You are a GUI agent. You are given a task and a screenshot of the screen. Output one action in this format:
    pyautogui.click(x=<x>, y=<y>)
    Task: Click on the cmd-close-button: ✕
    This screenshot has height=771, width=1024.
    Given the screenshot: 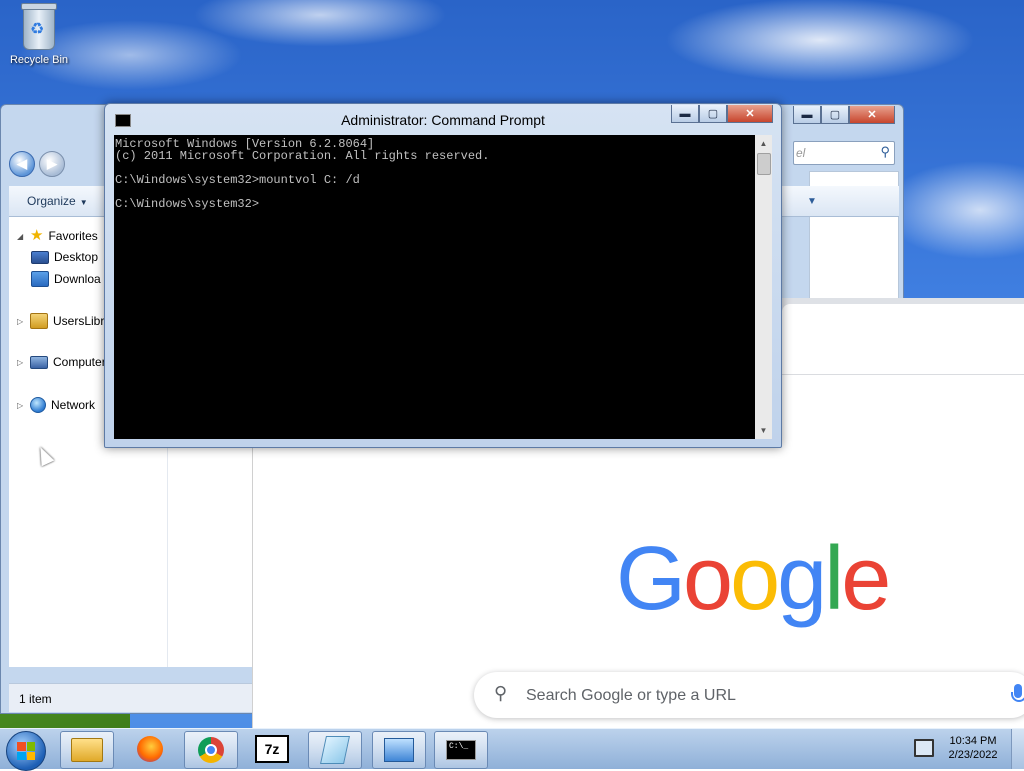 What is the action you would take?
    pyautogui.click(x=750, y=114)
    